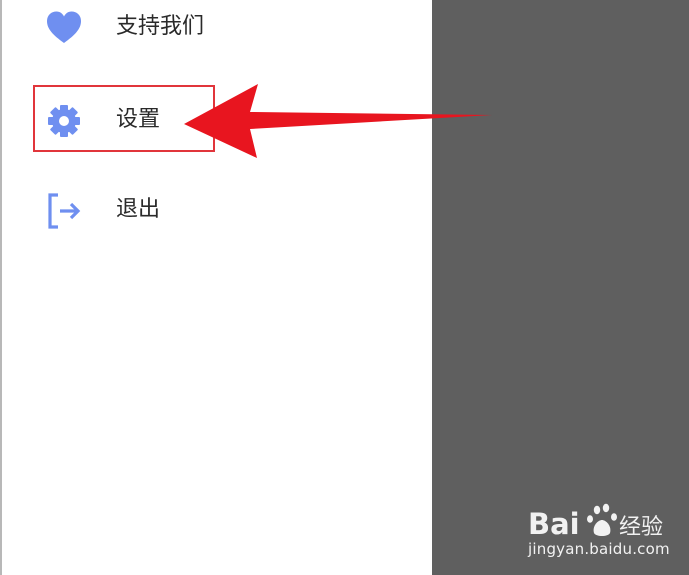  I want to click on menu-item-label: 支持我们, so click(160, 26).